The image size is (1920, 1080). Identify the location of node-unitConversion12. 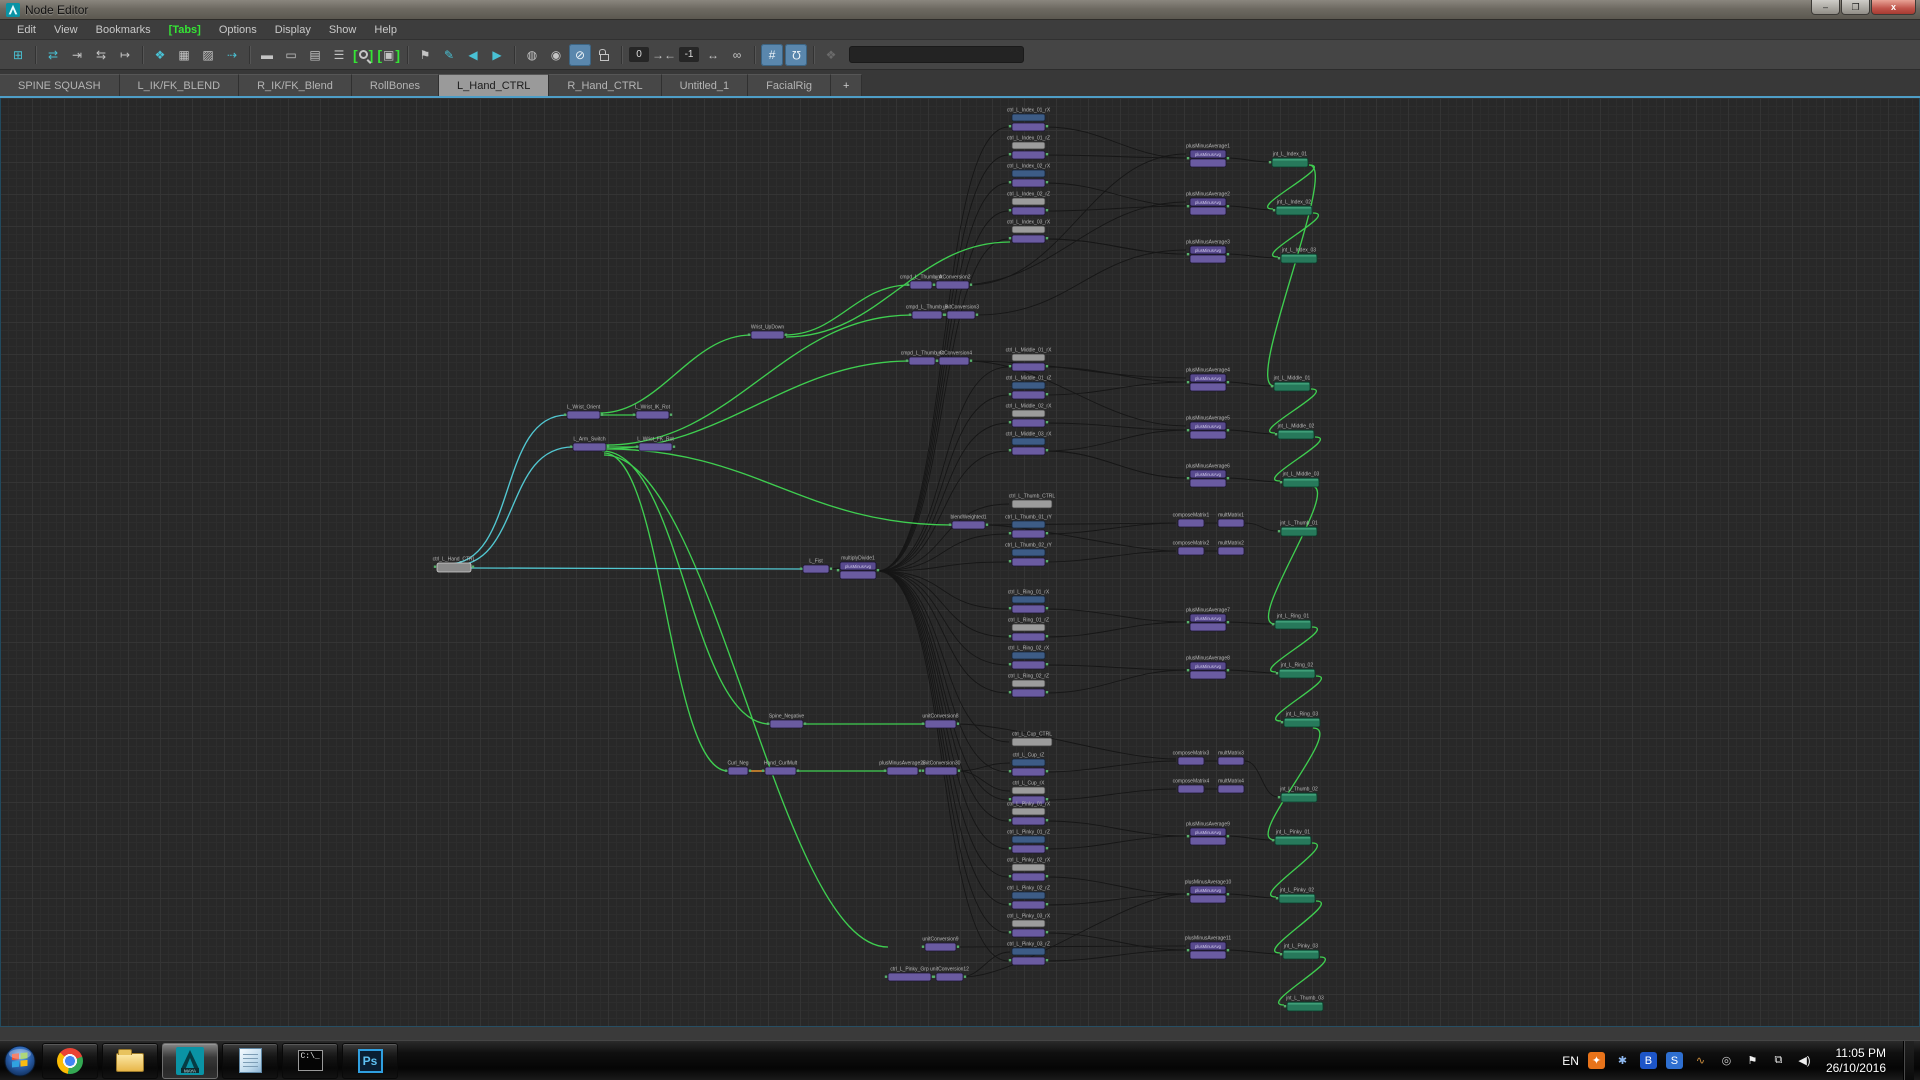
(949, 977).